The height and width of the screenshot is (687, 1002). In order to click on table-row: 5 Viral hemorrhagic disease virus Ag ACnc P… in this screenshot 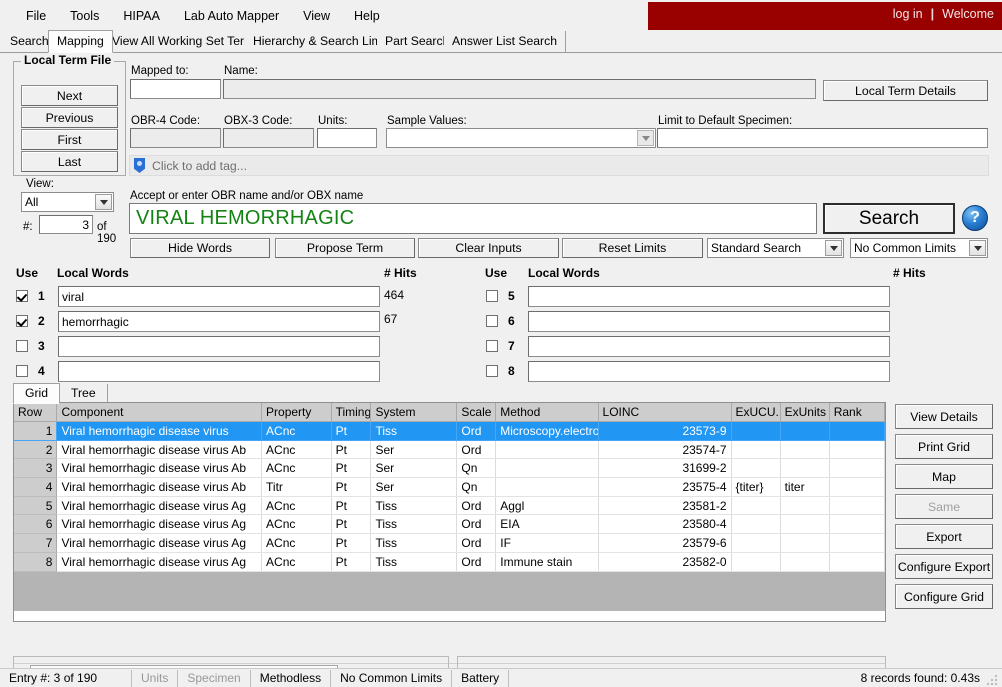, I will do `click(449, 506)`.